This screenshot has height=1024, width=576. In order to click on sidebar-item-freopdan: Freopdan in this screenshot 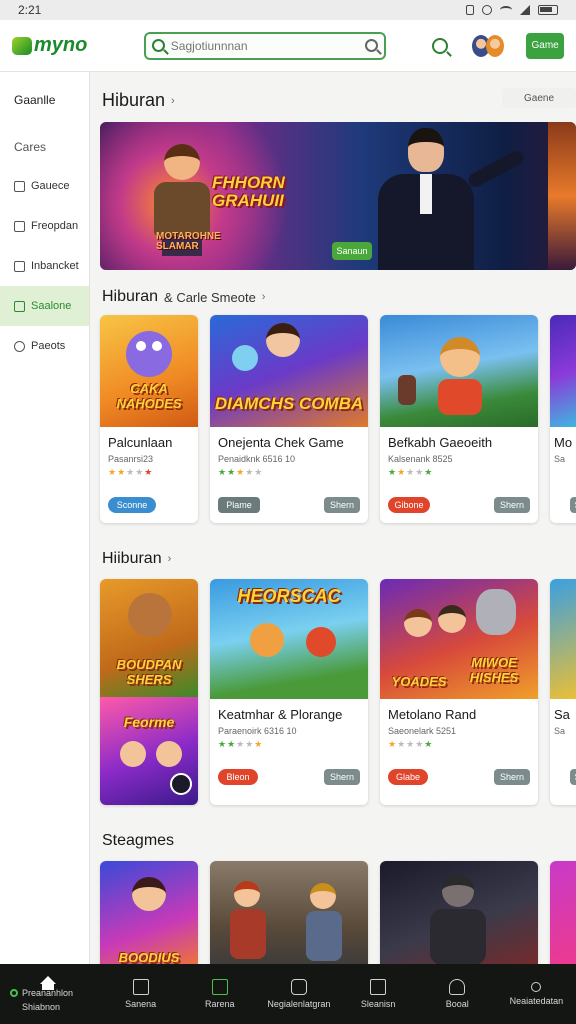, I will do `click(44, 226)`.